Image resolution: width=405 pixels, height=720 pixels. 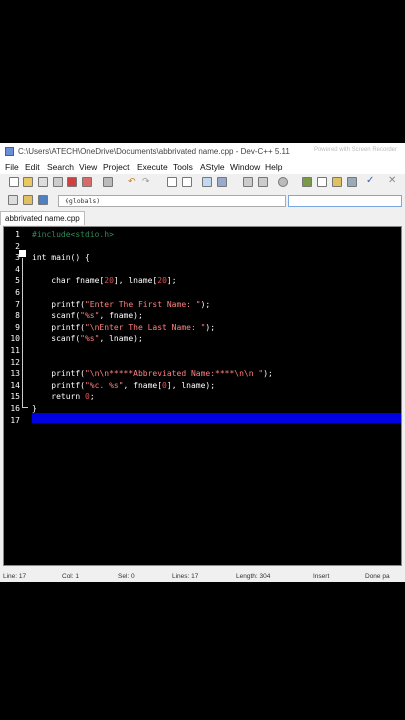 What do you see at coordinates (172, 182) in the screenshot?
I see `find-icon` at bounding box center [172, 182].